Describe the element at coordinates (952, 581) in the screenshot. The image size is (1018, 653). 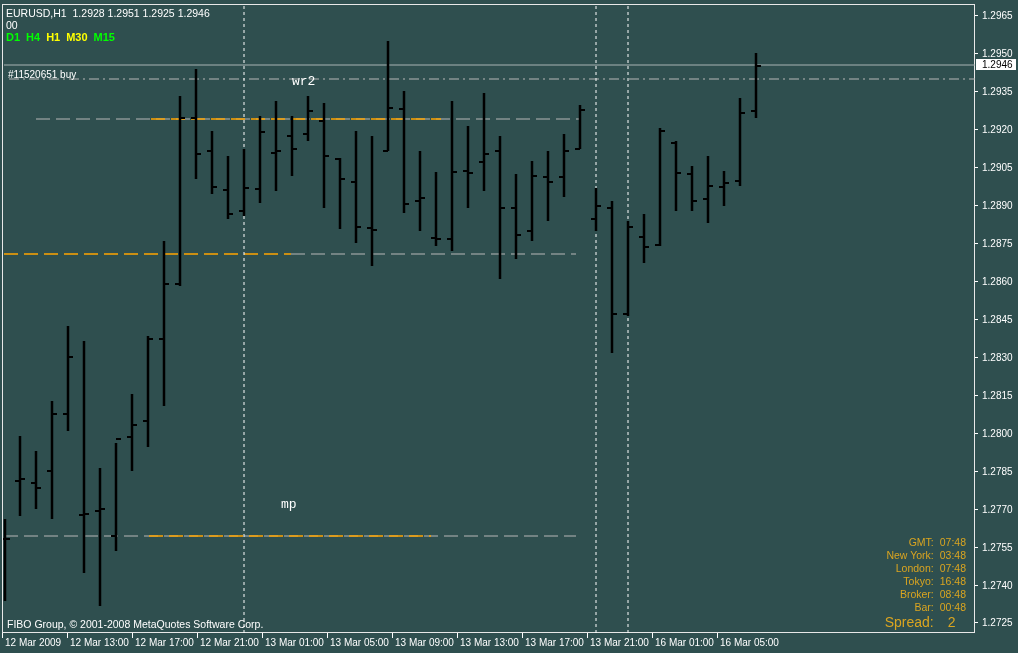
I see `clock-time: 16:48` at that location.